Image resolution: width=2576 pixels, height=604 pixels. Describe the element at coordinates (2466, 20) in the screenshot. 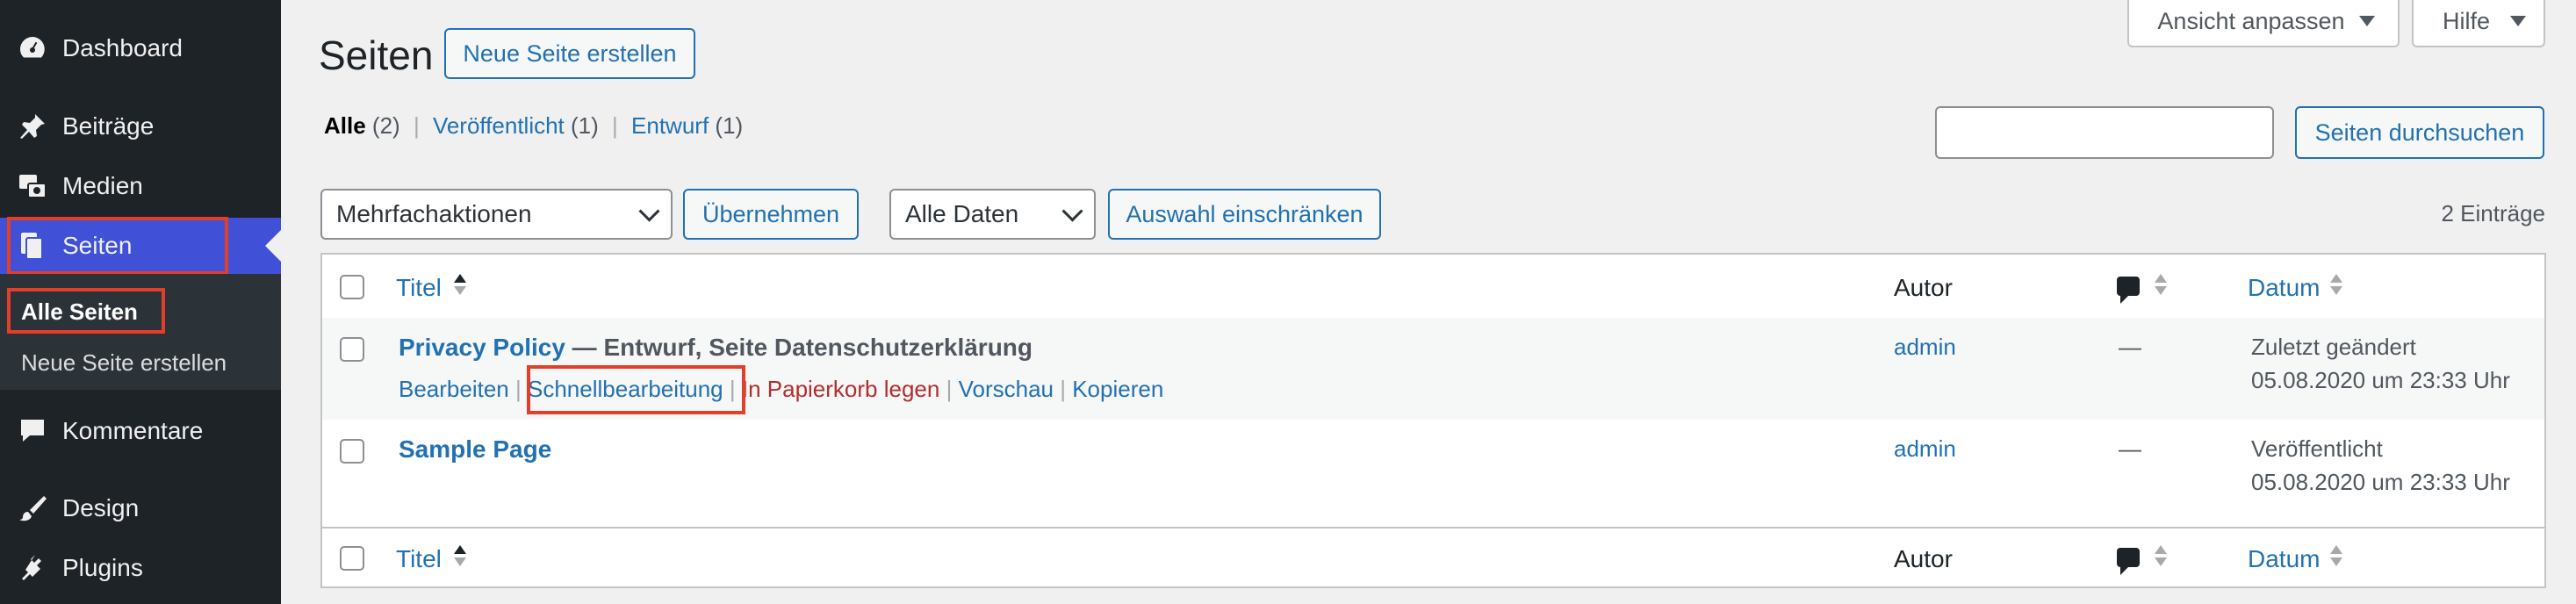

I see `help-label: Hilfe` at that location.